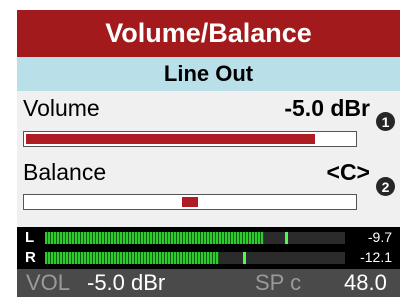 This screenshot has width=401, height=297. I want to click on balance-slider, so click(190, 202).